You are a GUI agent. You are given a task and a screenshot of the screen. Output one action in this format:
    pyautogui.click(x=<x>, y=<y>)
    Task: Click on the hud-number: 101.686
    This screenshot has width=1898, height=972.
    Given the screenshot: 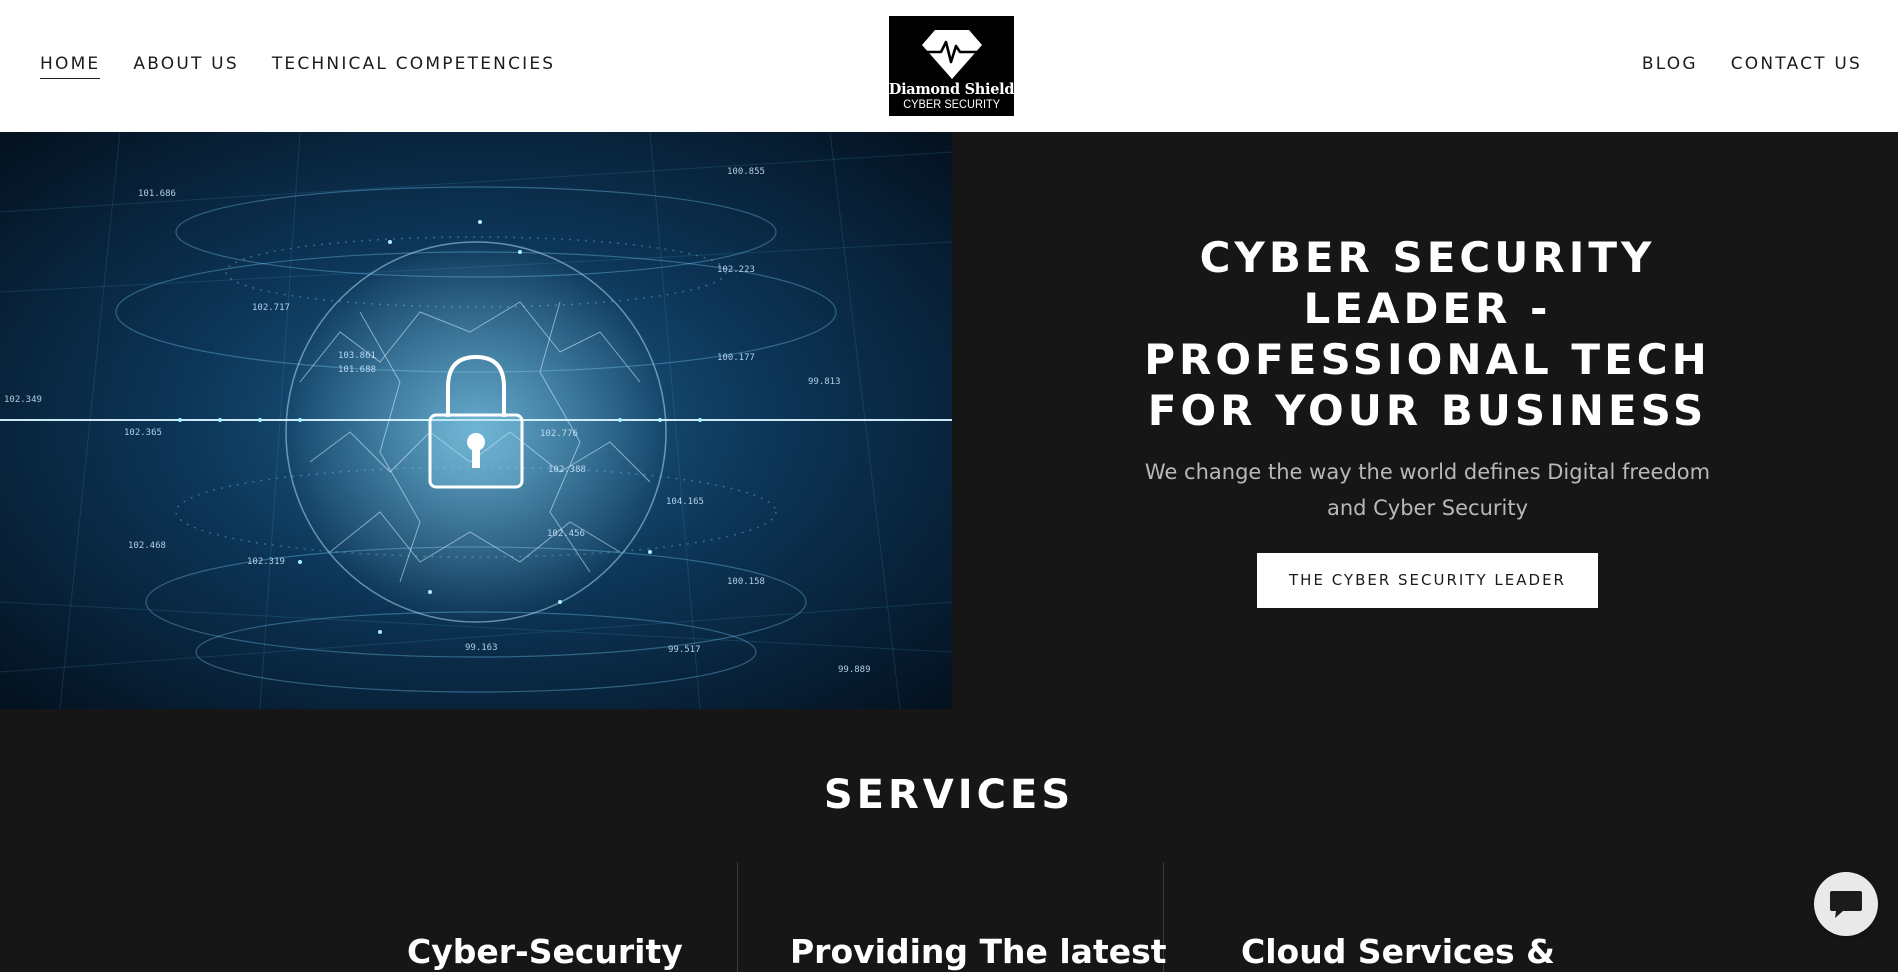 What is the action you would take?
    pyautogui.click(x=157, y=194)
    